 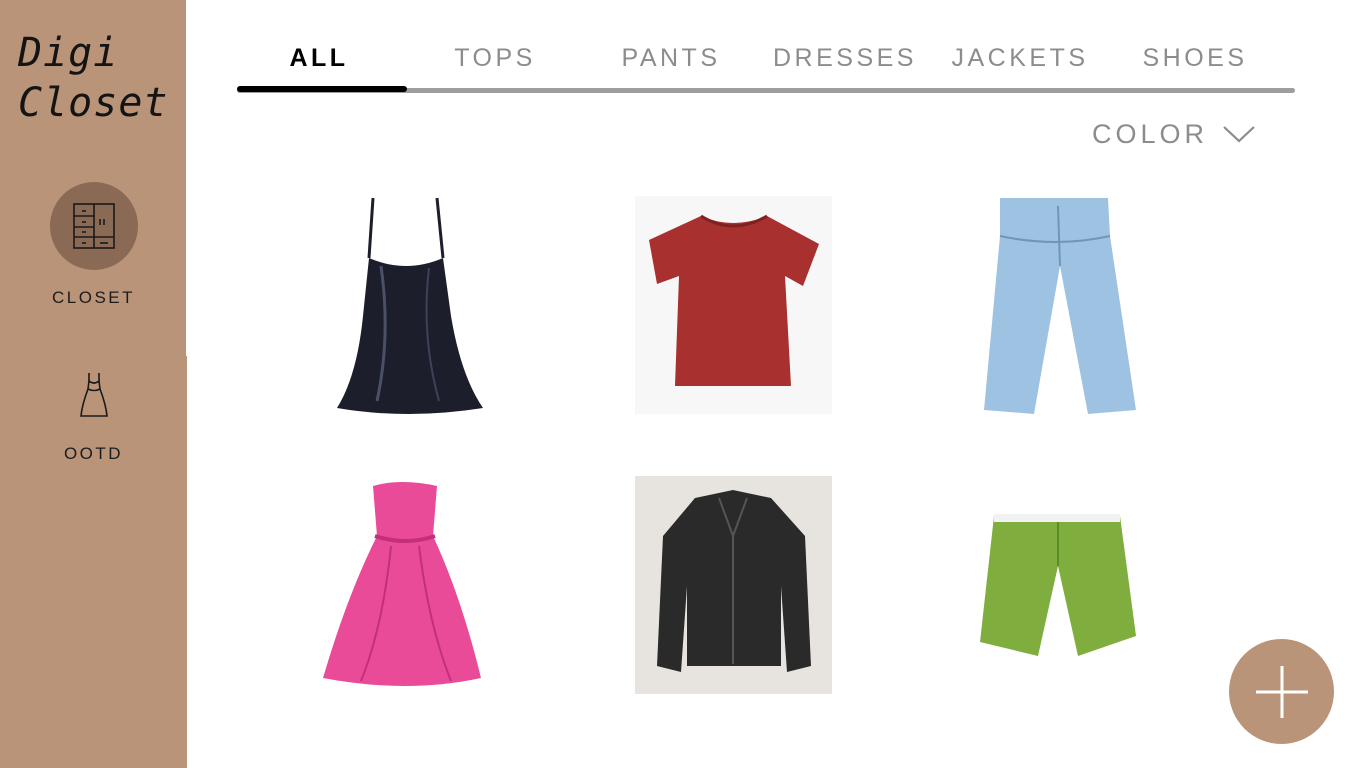 I want to click on plus-icon, so click(x=1281, y=691).